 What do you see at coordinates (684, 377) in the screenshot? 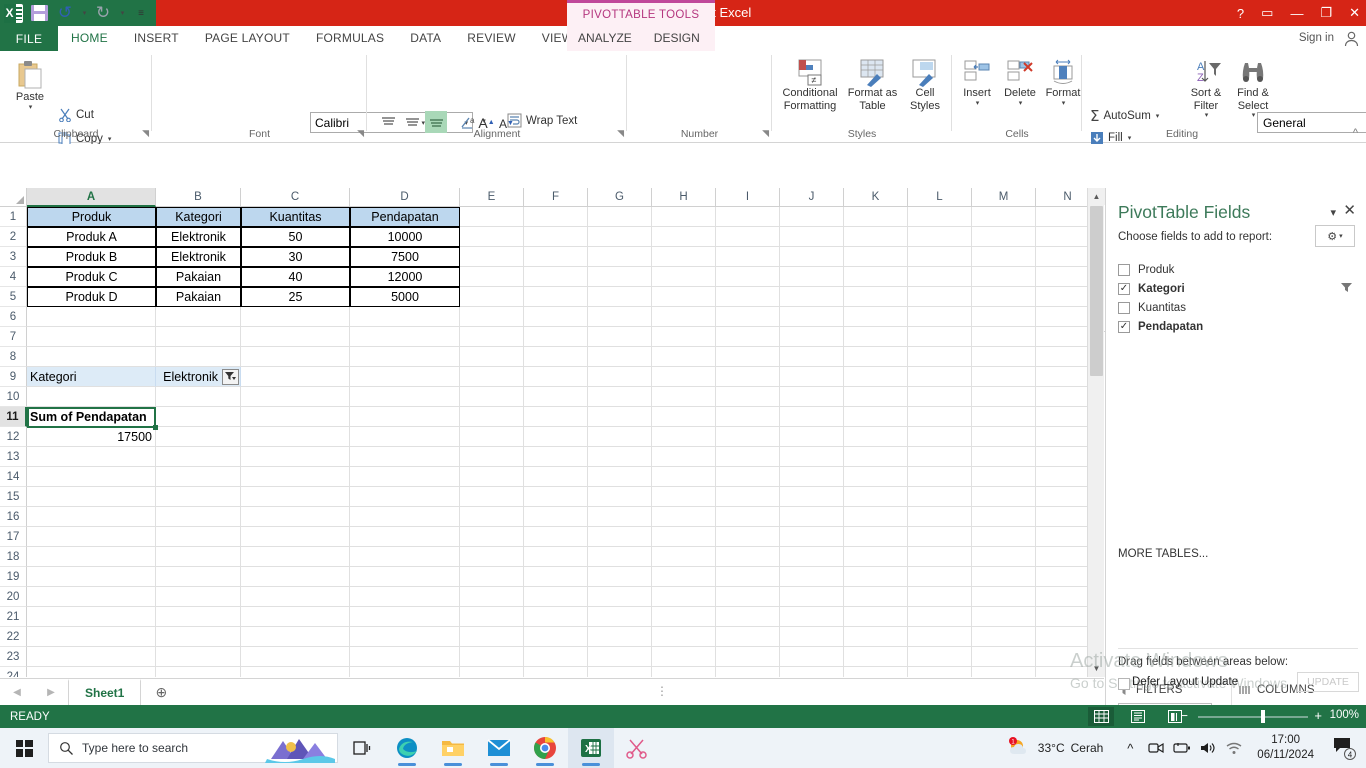
I see `cell-H9` at bounding box center [684, 377].